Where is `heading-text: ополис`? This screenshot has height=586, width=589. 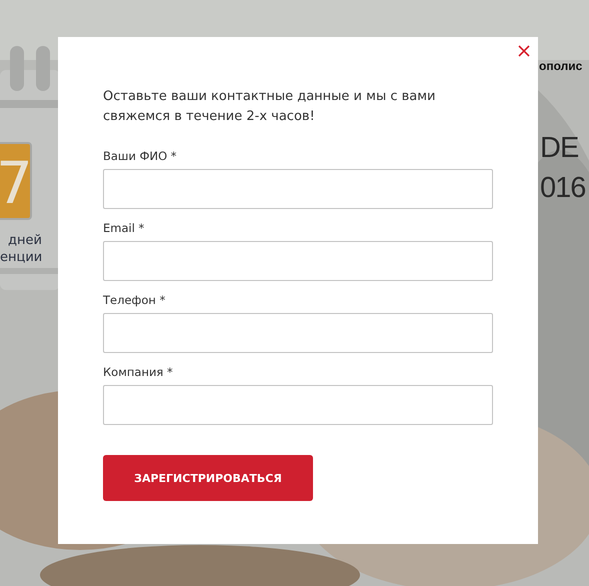
heading-text: ополис is located at coordinates (560, 66).